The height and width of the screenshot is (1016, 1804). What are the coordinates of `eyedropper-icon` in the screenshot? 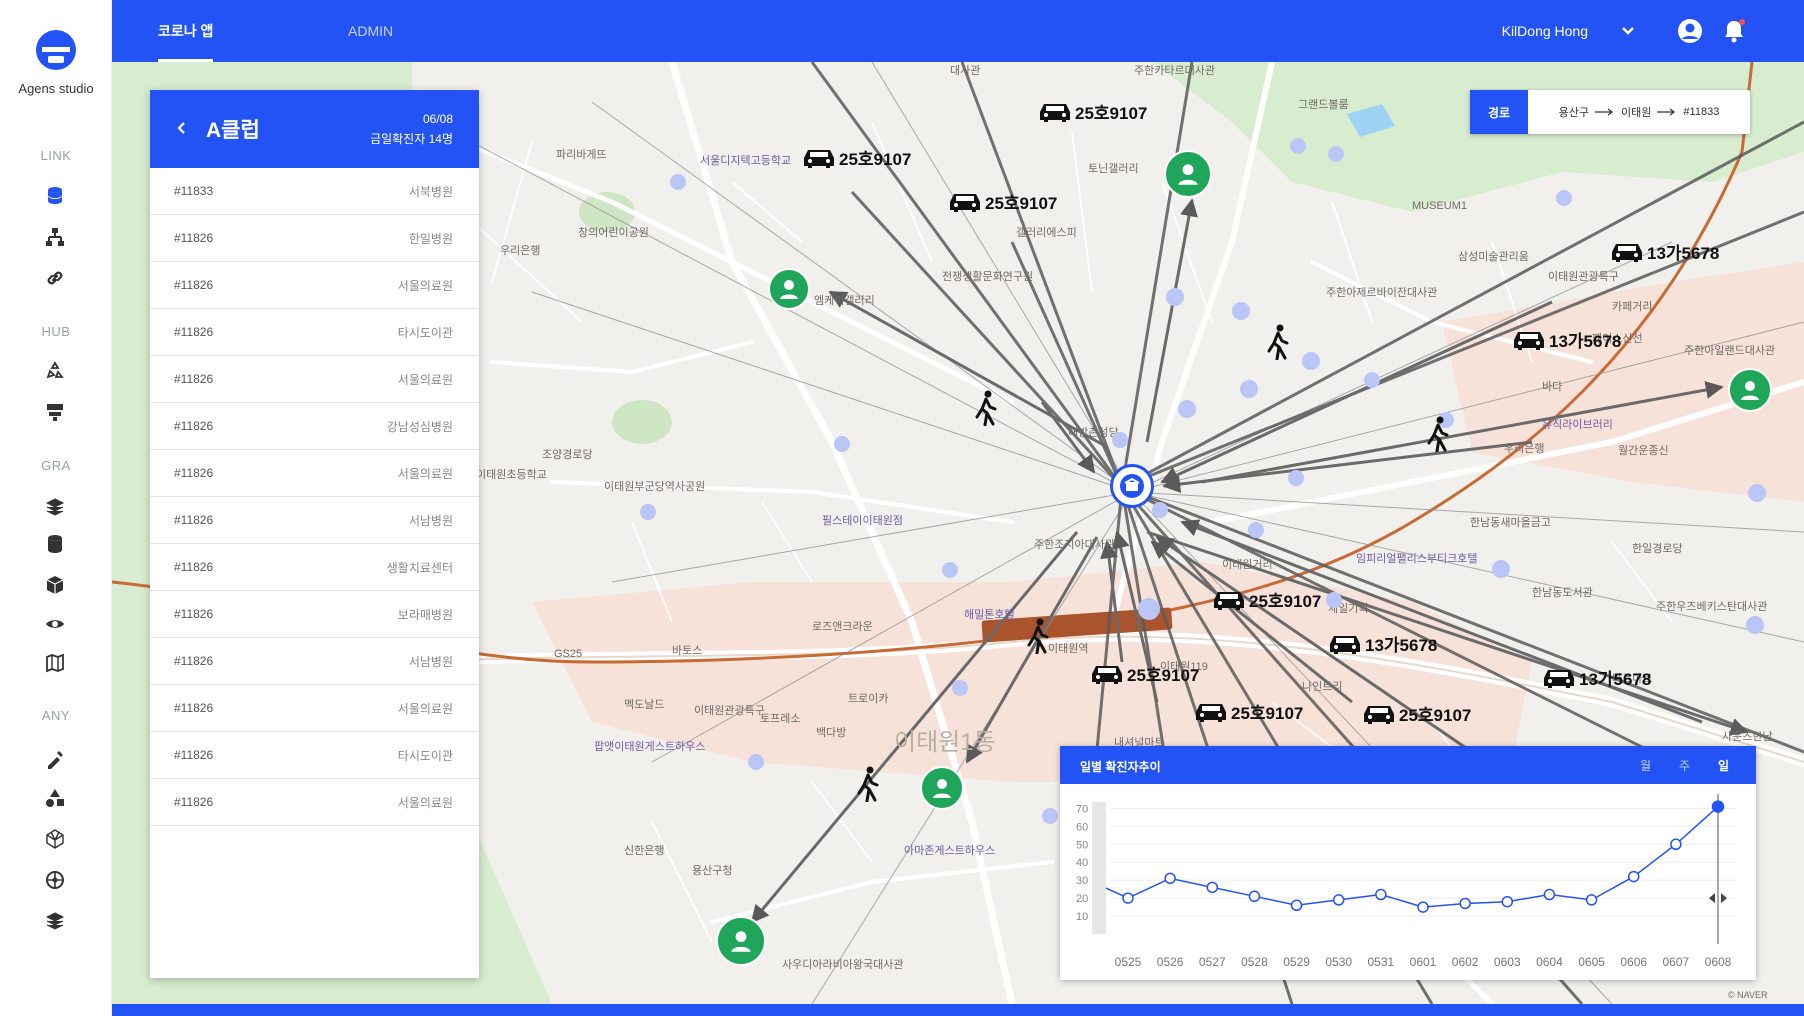 It's located at (55, 759).